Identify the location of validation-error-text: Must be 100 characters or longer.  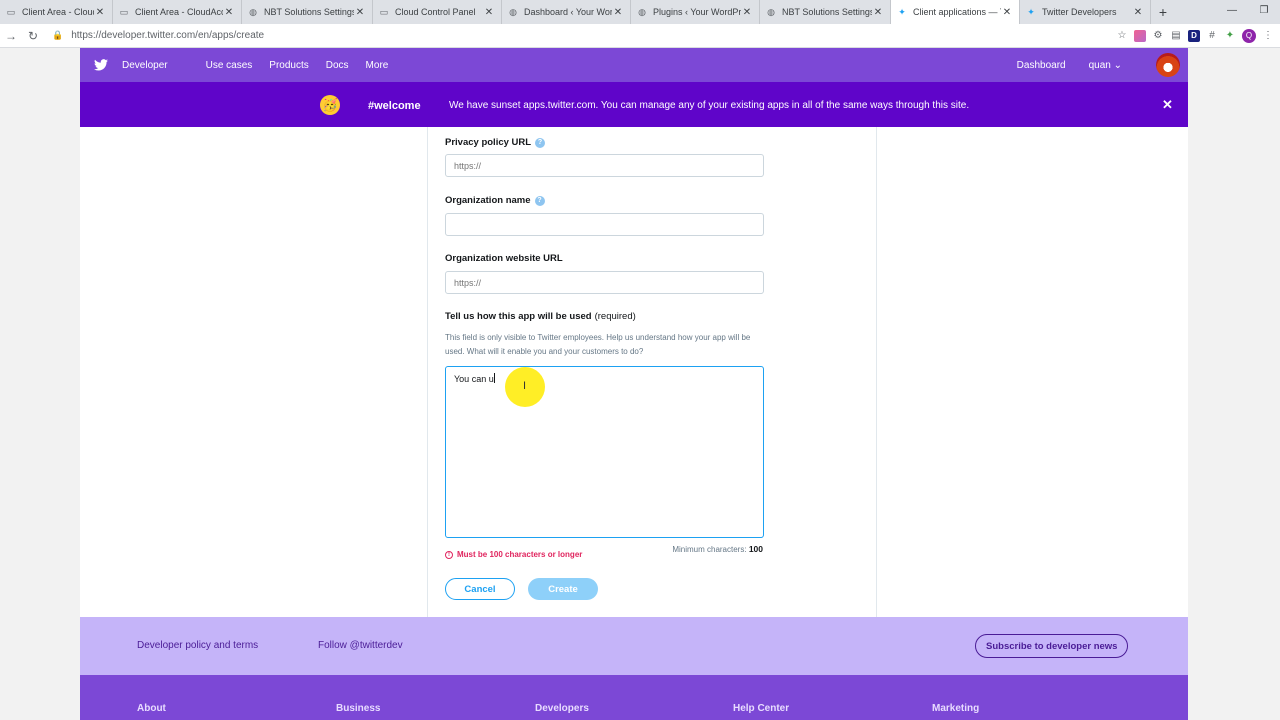
(520, 554).